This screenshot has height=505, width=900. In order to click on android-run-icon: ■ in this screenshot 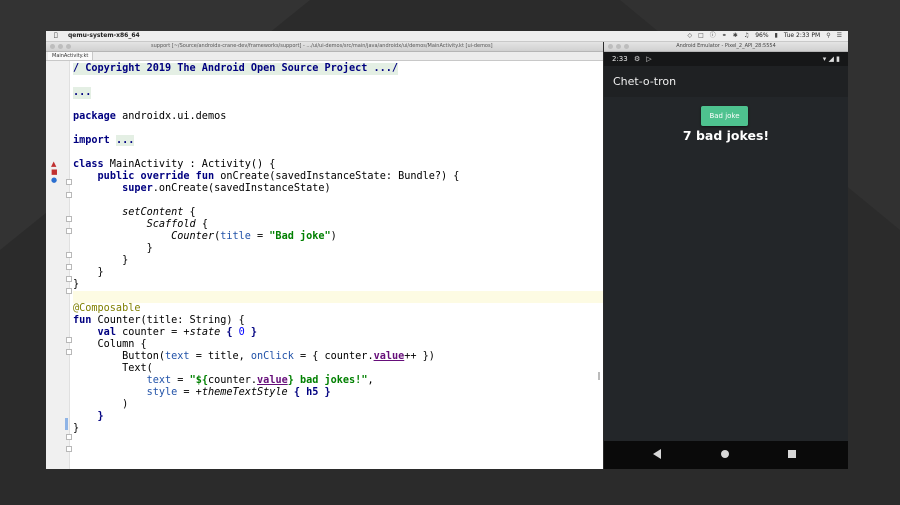, I will do `click(54, 172)`.